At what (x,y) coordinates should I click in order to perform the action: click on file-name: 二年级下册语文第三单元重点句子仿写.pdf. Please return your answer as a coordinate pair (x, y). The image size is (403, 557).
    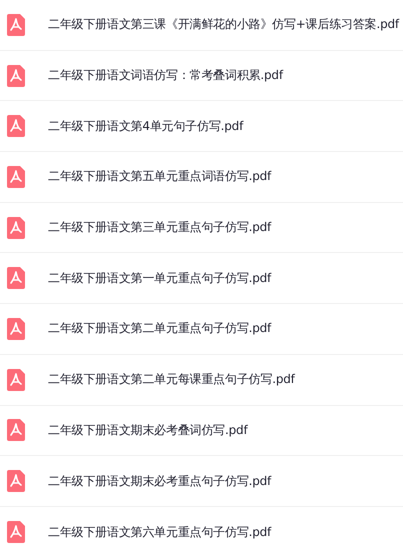
    Looking at the image, I should click on (160, 227).